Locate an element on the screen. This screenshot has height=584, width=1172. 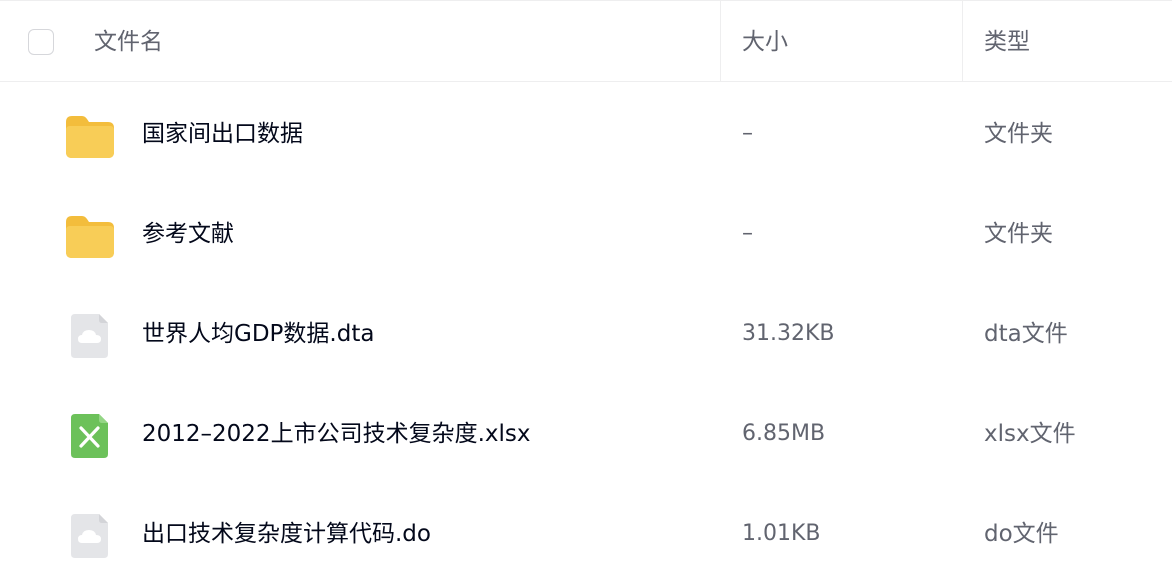
file-size: 6.85MB is located at coordinates (784, 433).